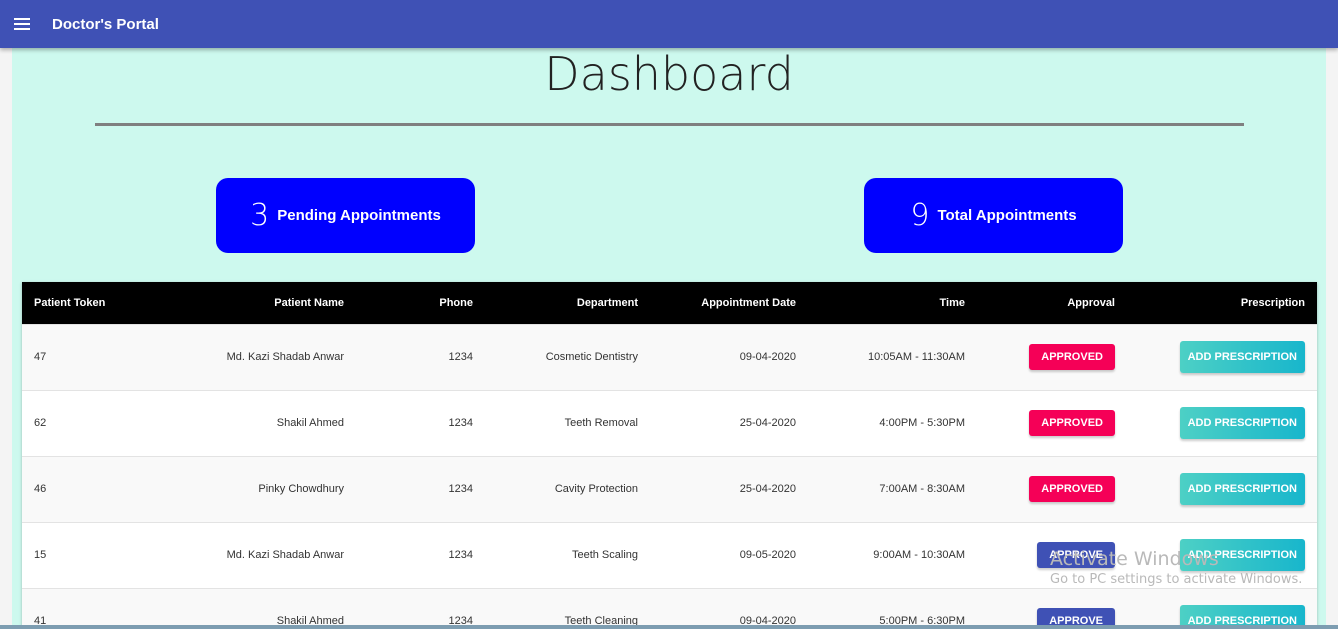  I want to click on title-divider, so click(669, 124).